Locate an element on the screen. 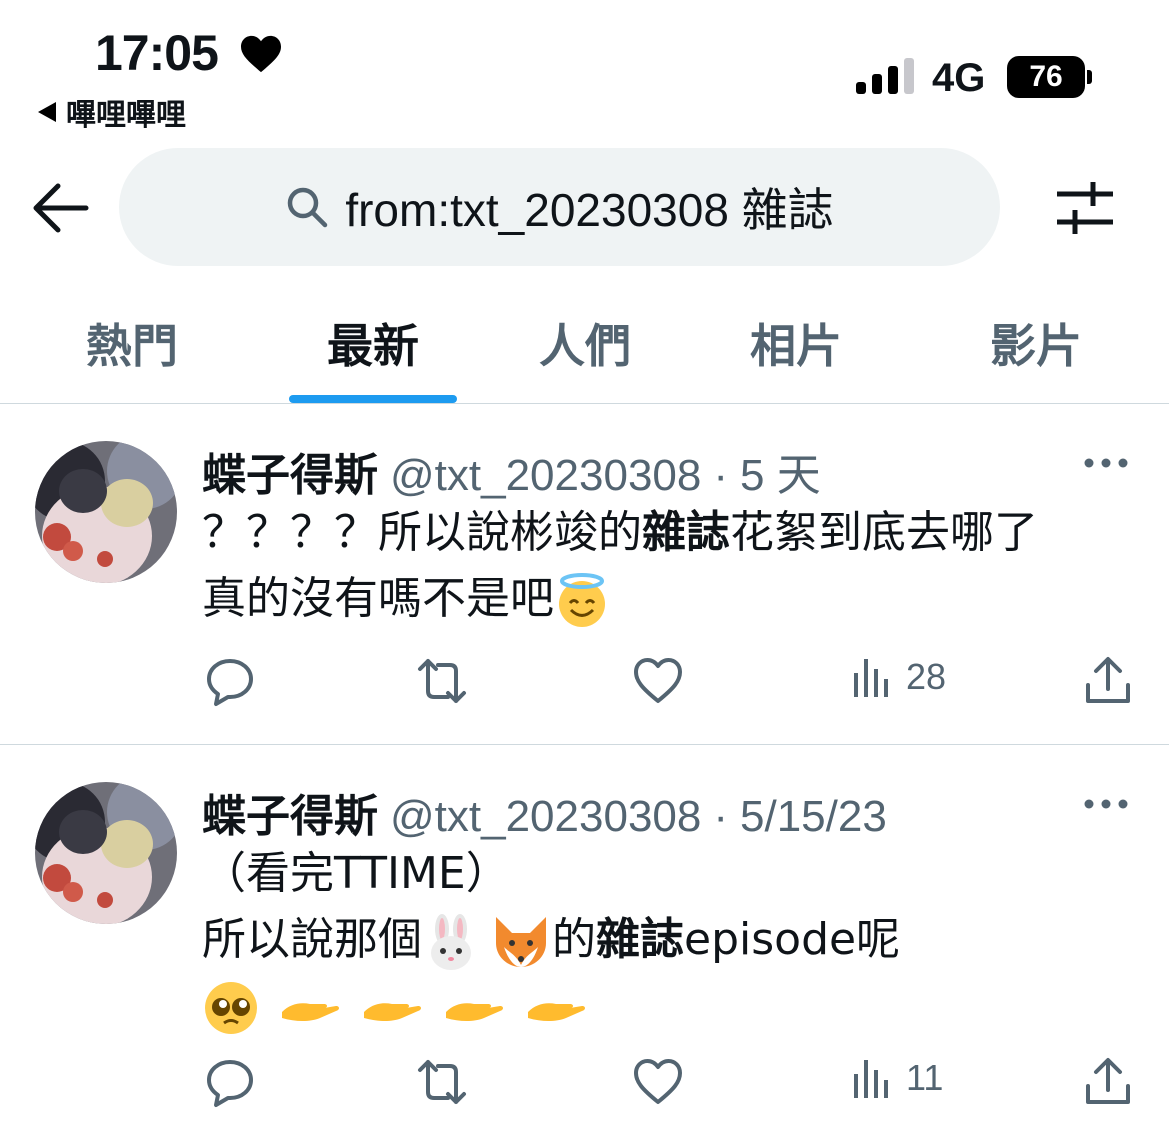  rabbit-emoji is located at coordinates (451, 942).